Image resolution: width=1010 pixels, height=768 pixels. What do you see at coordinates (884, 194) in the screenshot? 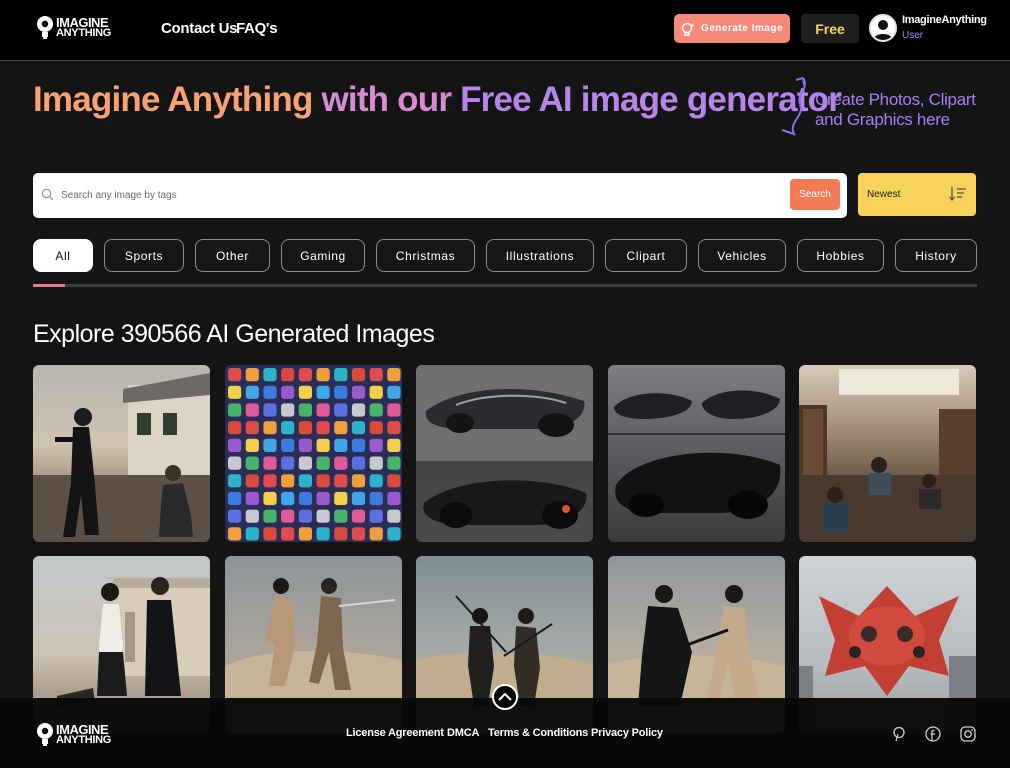
I see `sort-selected-value: Newest` at bounding box center [884, 194].